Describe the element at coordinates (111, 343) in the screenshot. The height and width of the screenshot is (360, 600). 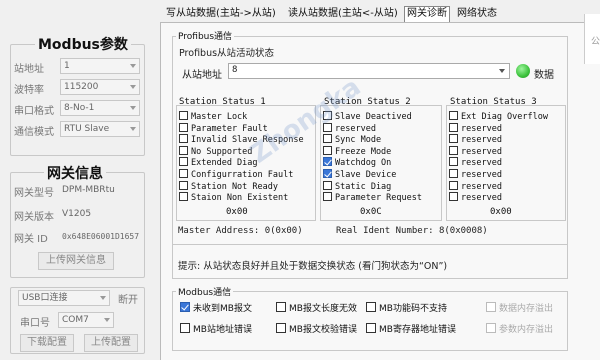
I see `upload-config-button: 上传配置` at that location.